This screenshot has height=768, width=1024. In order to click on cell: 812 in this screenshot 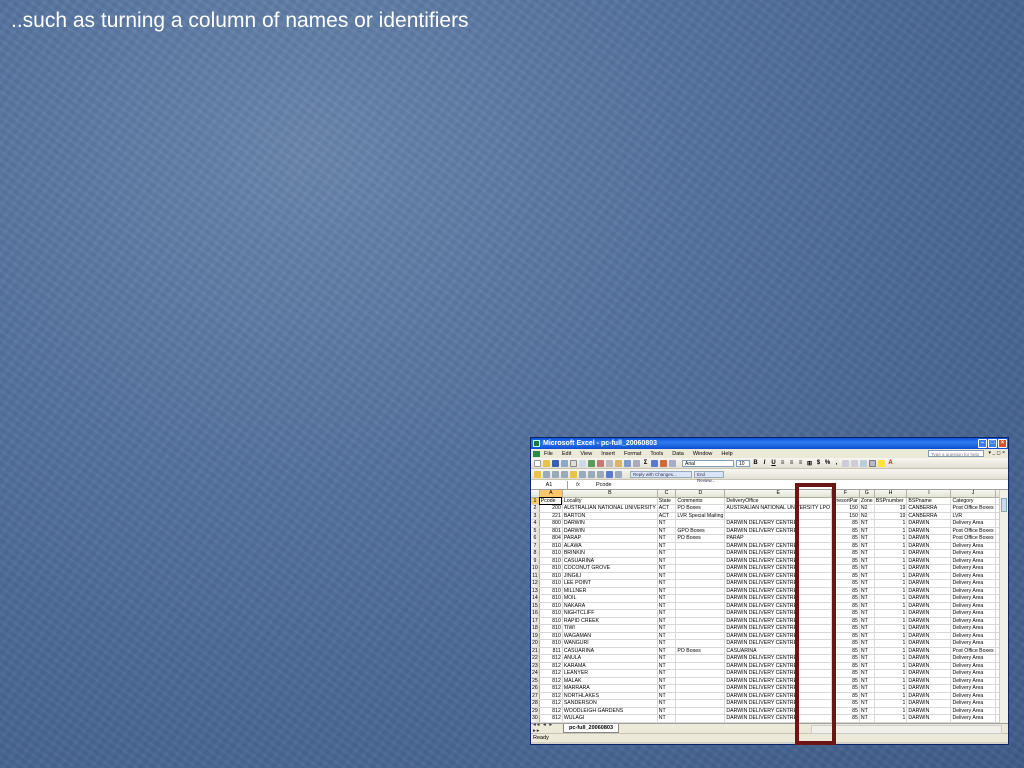, I will do `click(551, 658)`.